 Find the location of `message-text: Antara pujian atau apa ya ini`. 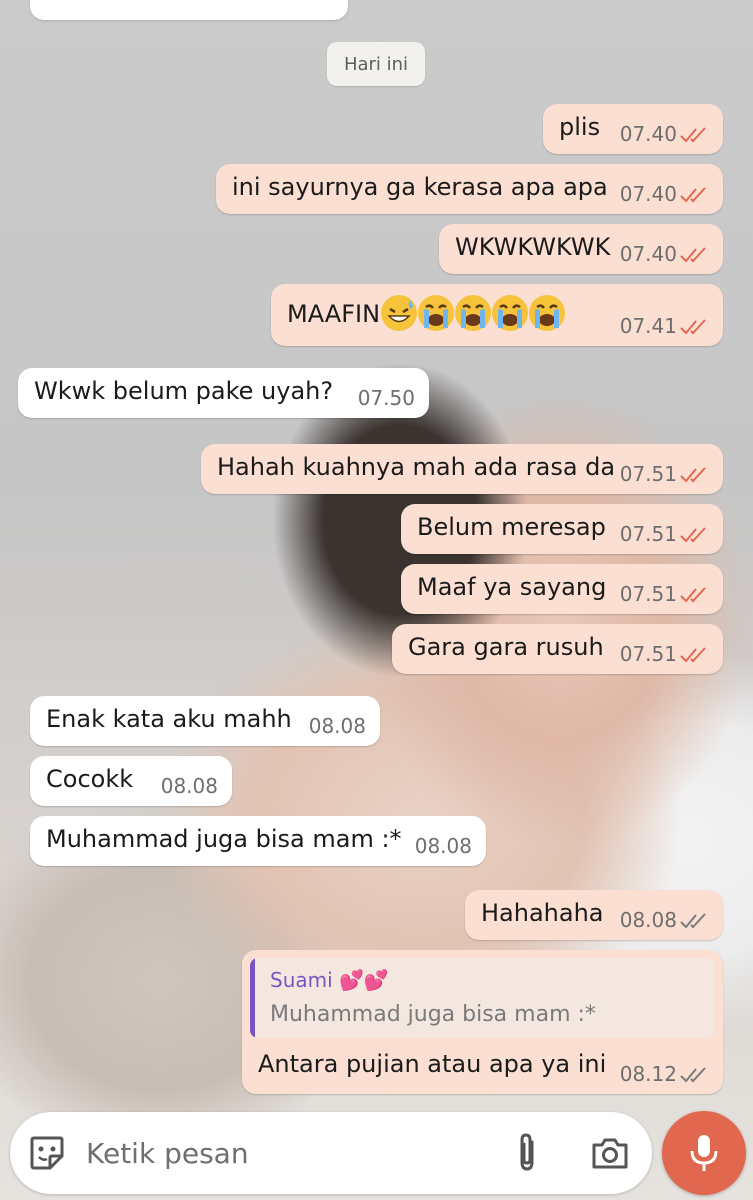

message-text: Antara pujian atau apa ya ini is located at coordinates (432, 1064).